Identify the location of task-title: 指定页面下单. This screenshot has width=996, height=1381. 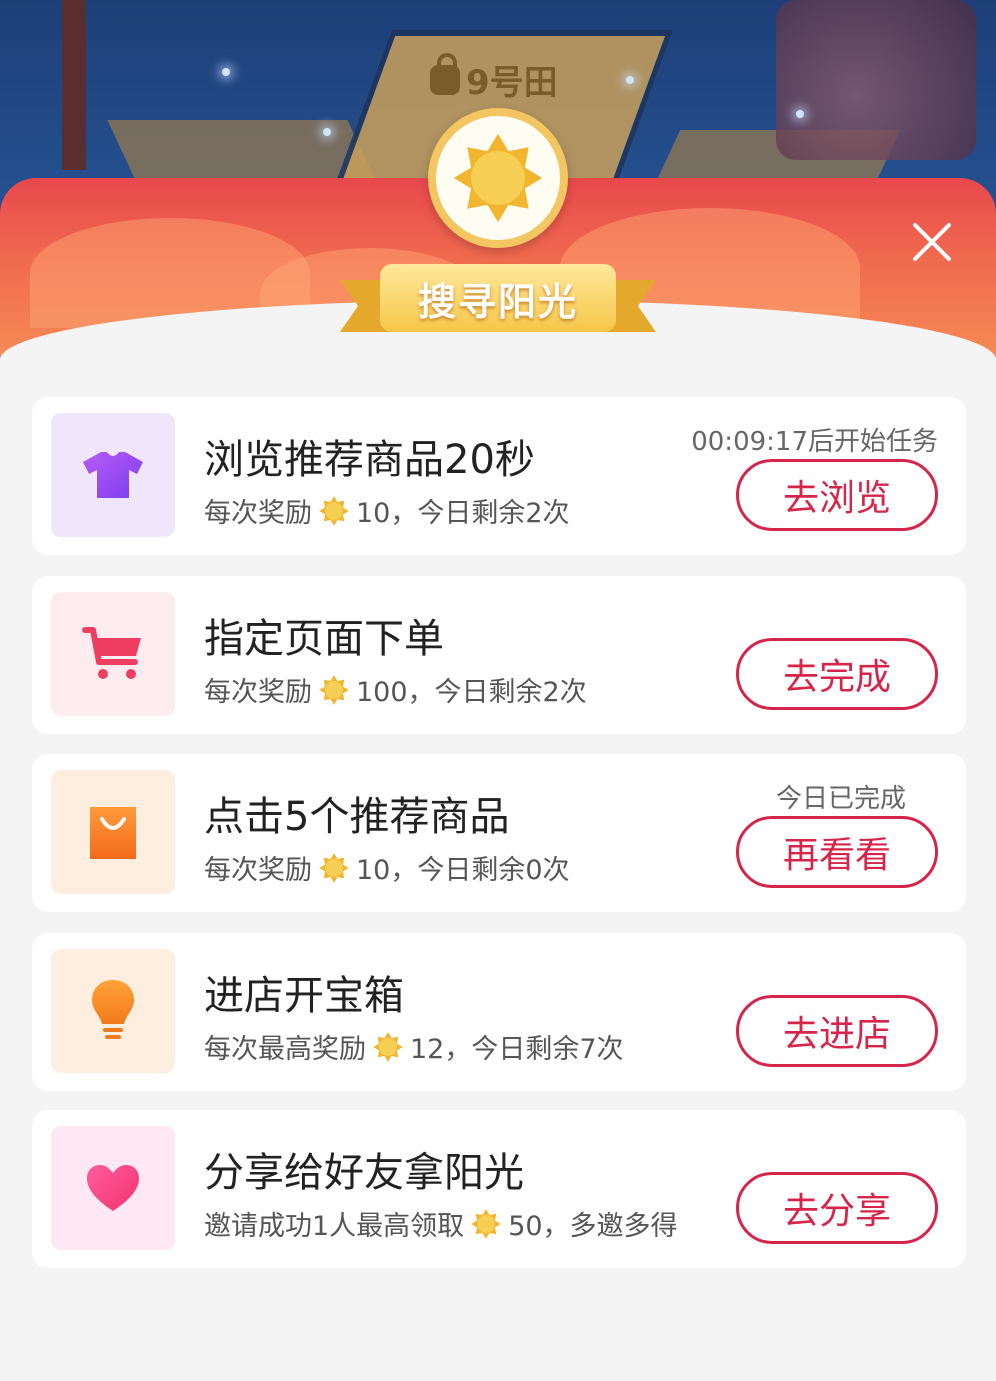
(324, 639).